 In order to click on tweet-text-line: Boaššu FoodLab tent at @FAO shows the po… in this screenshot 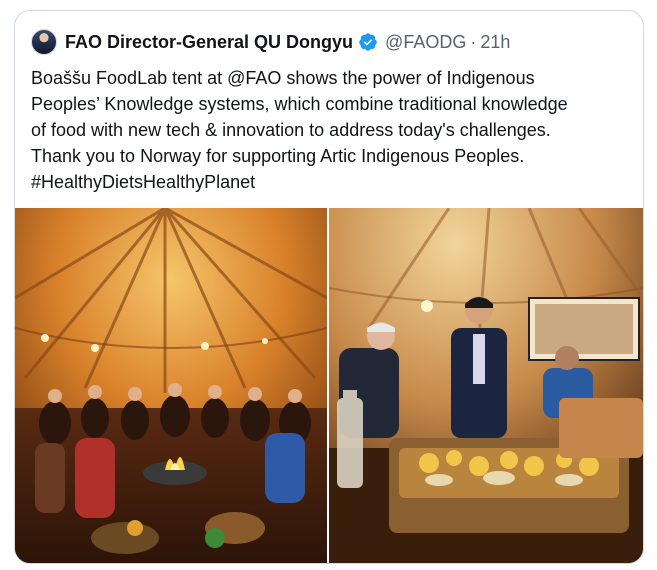, I will do `click(283, 78)`.